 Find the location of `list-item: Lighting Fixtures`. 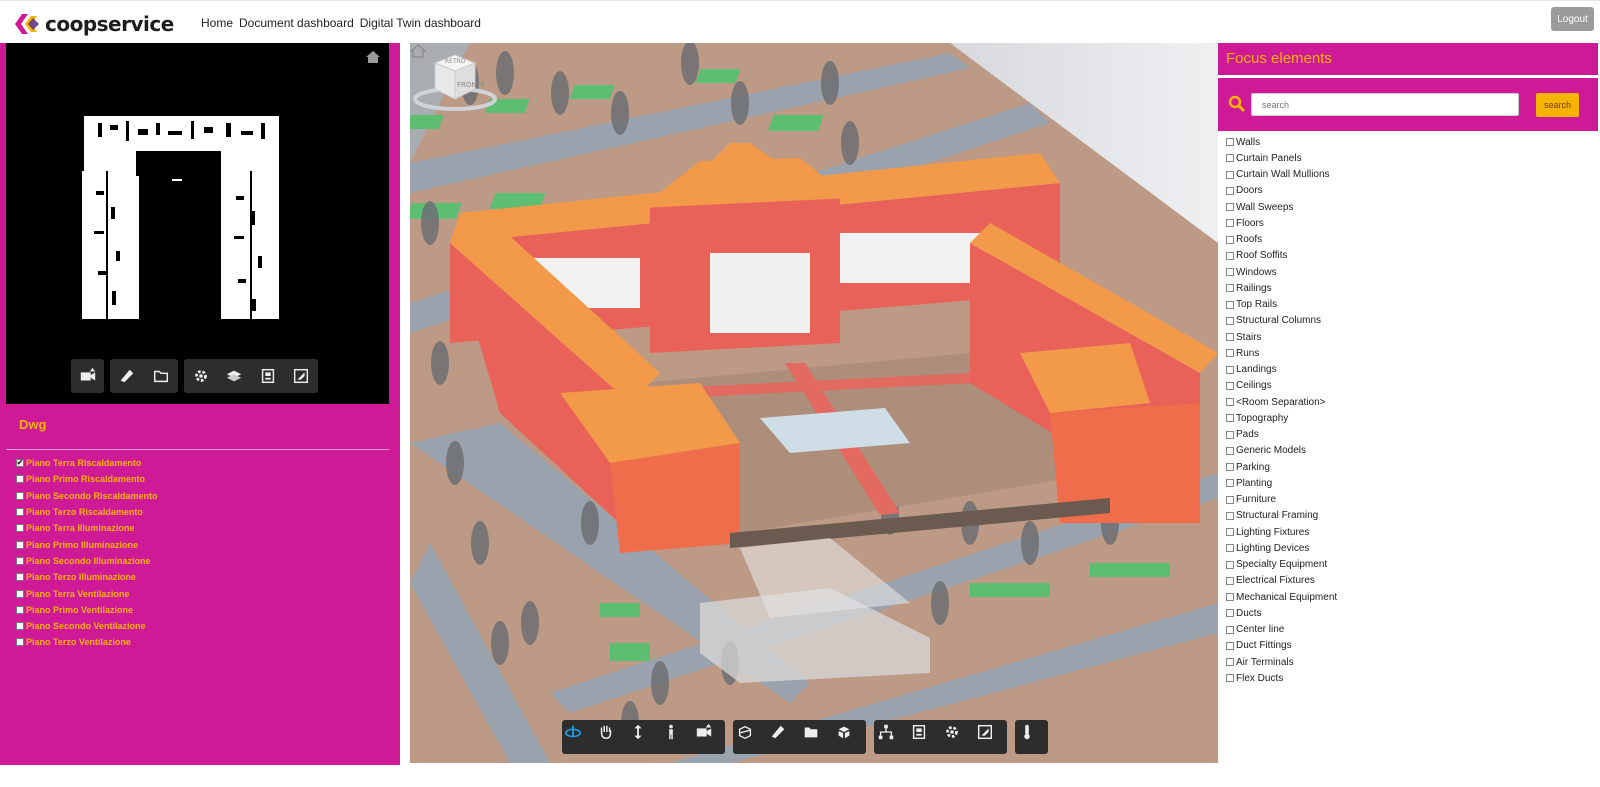

list-item: Lighting Fixtures is located at coordinates (1281, 532).